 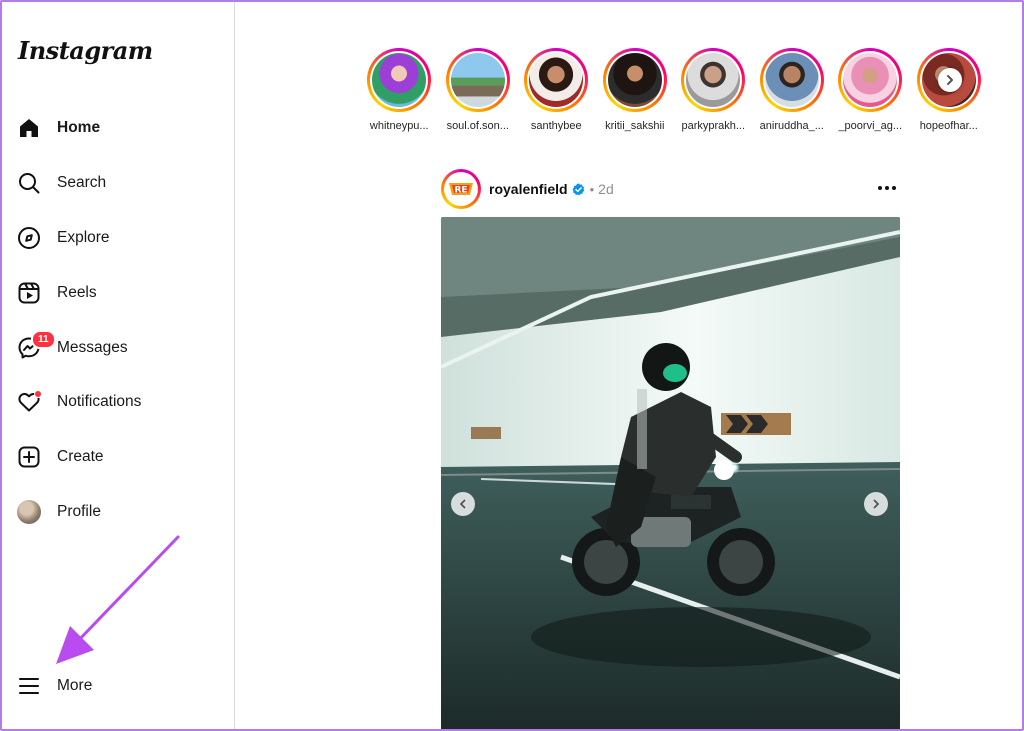 What do you see at coordinates (92, 347) in the screenshot?
I see `sidebar-item-label: Messages` at bounding box center [92, 347].